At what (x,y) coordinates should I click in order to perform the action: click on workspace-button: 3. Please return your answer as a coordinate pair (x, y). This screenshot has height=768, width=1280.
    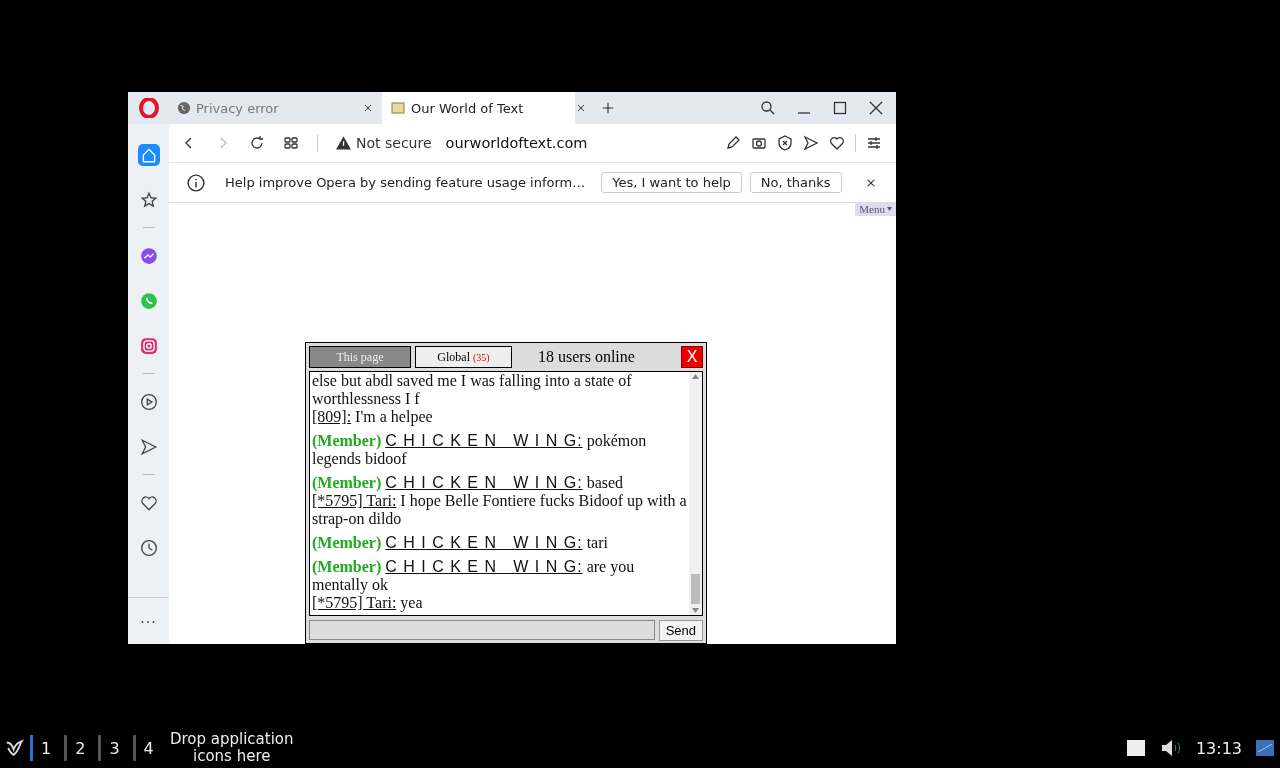
    Looking at the image, I should click on (113, 748).